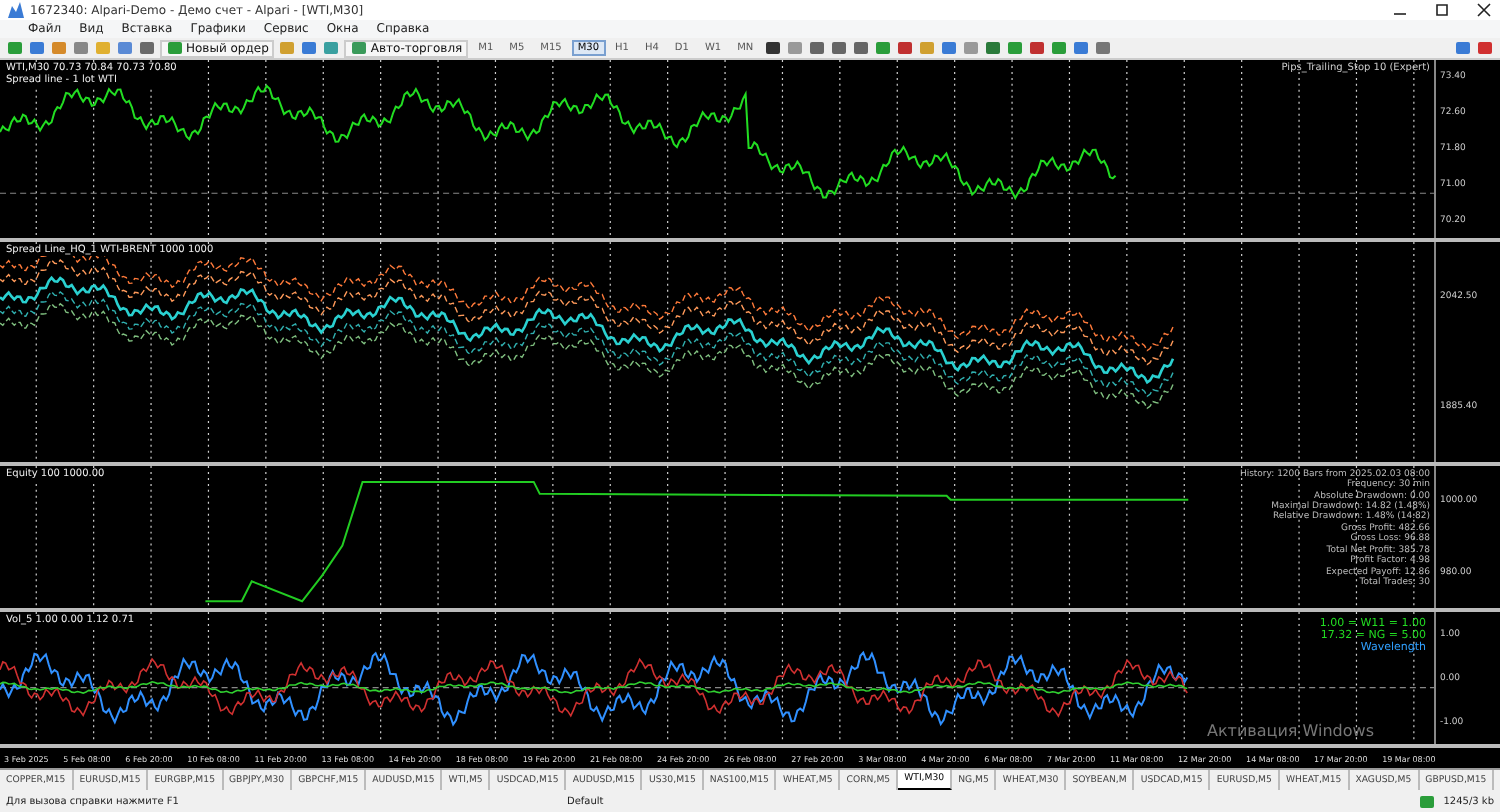 The image size is (1500, 812). Describe the element at coordinates (1484, 10) in the screenshot. I see `close-icon` at that location.